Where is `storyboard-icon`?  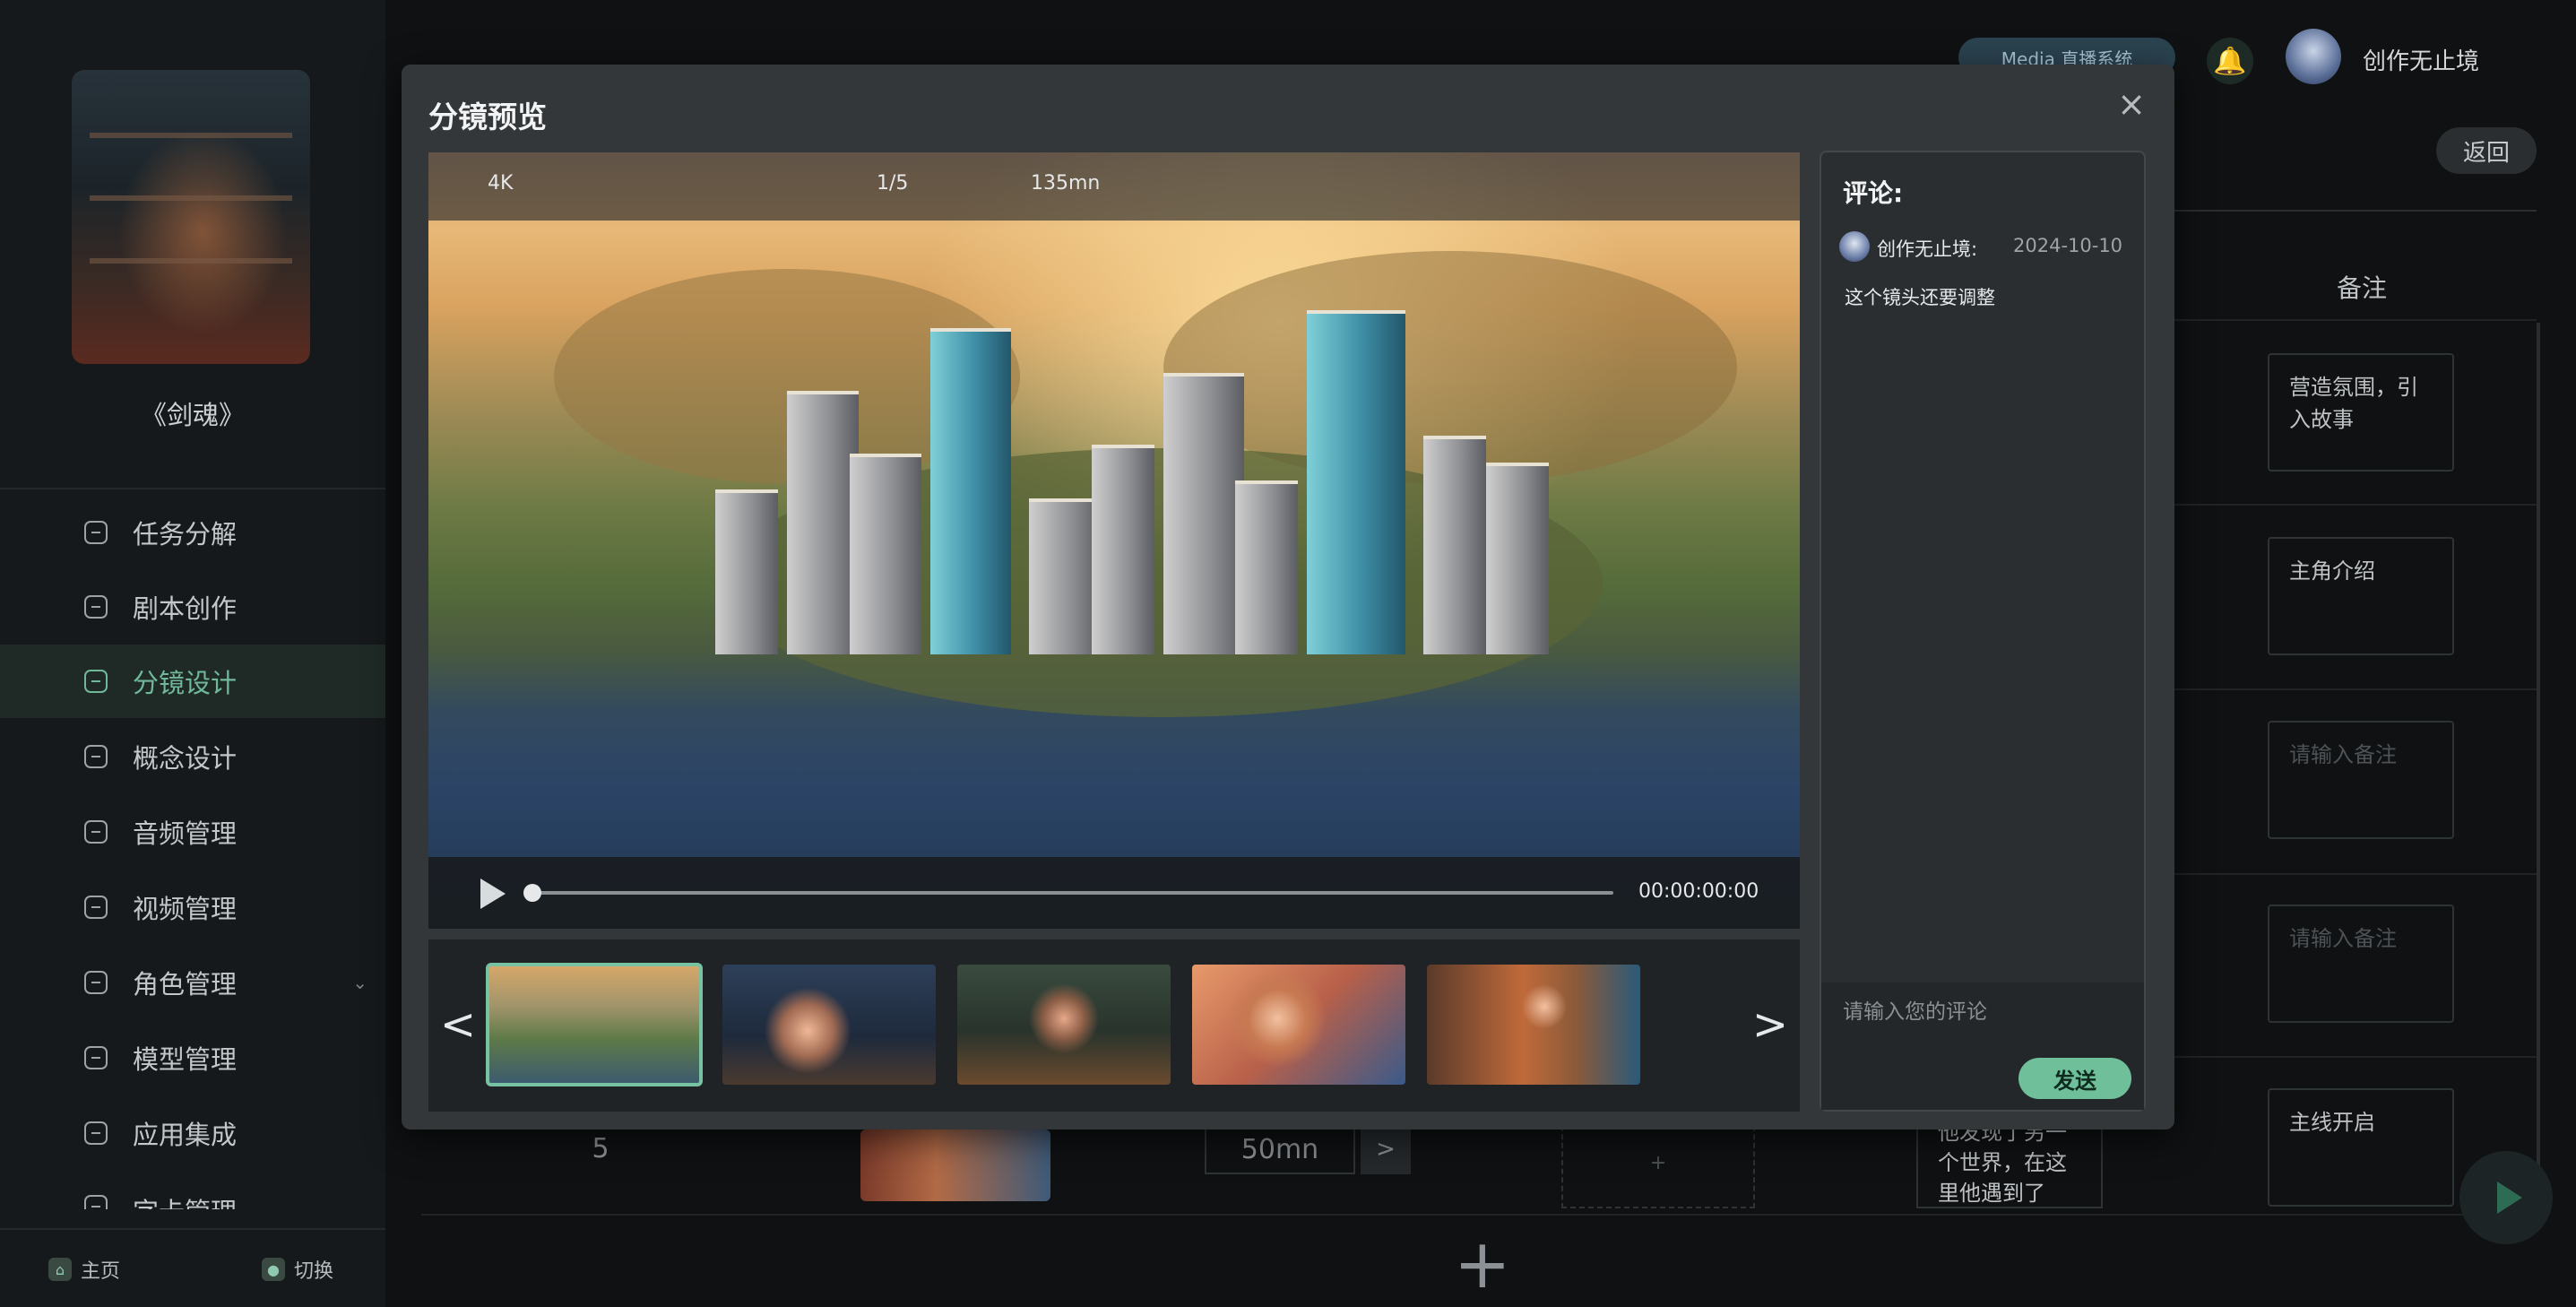 storyboard-icon is located at coordinates (96, 681).